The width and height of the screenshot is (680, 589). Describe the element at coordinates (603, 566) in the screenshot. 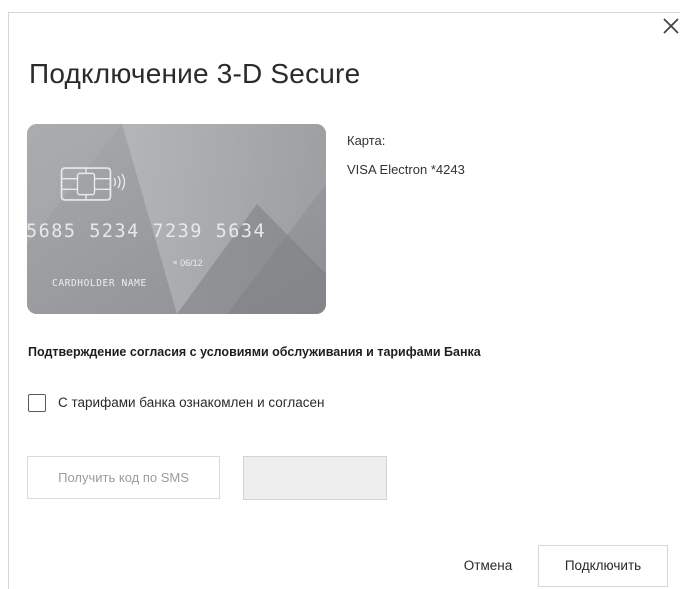

I see `connect-button: Подключить` at that location.